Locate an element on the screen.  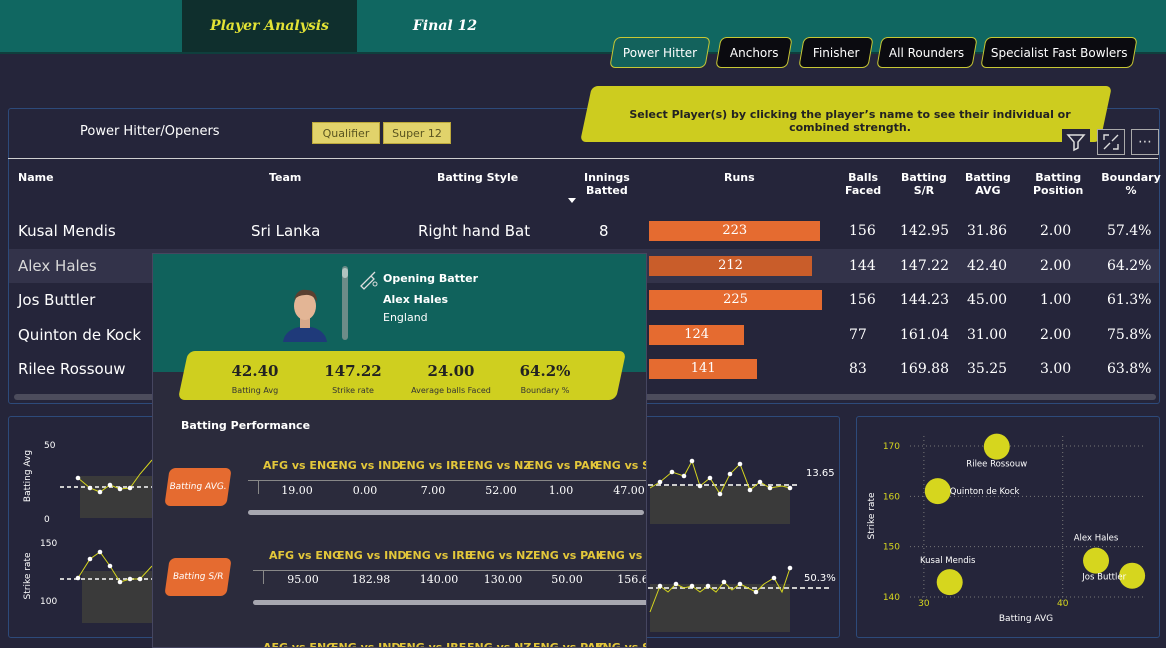
y-tick-label: 170 is located at coordinates (891, 447).